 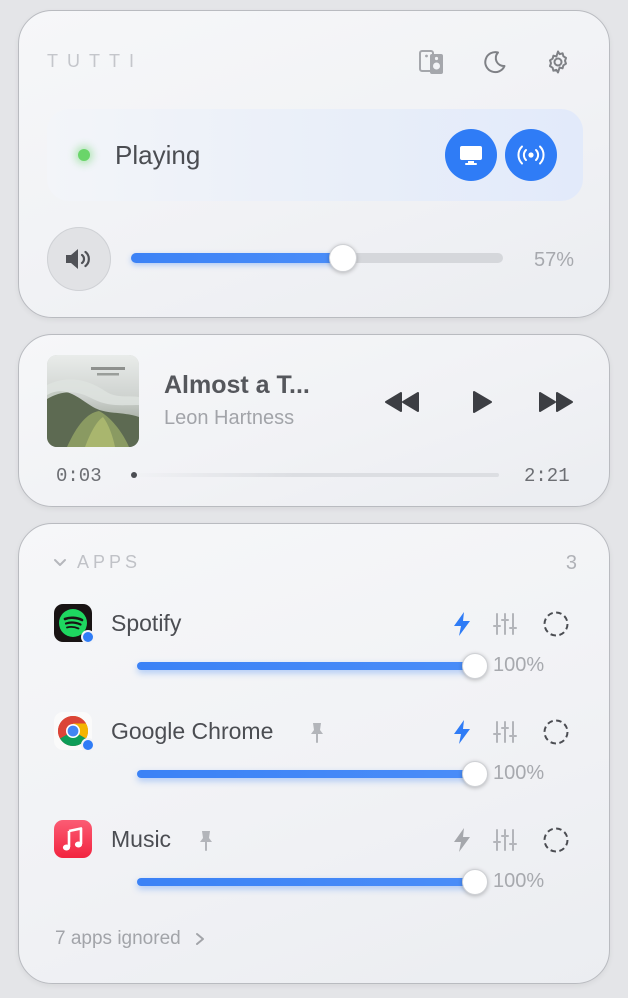 I want to click on rewind-button, so click(x=402, y=402).